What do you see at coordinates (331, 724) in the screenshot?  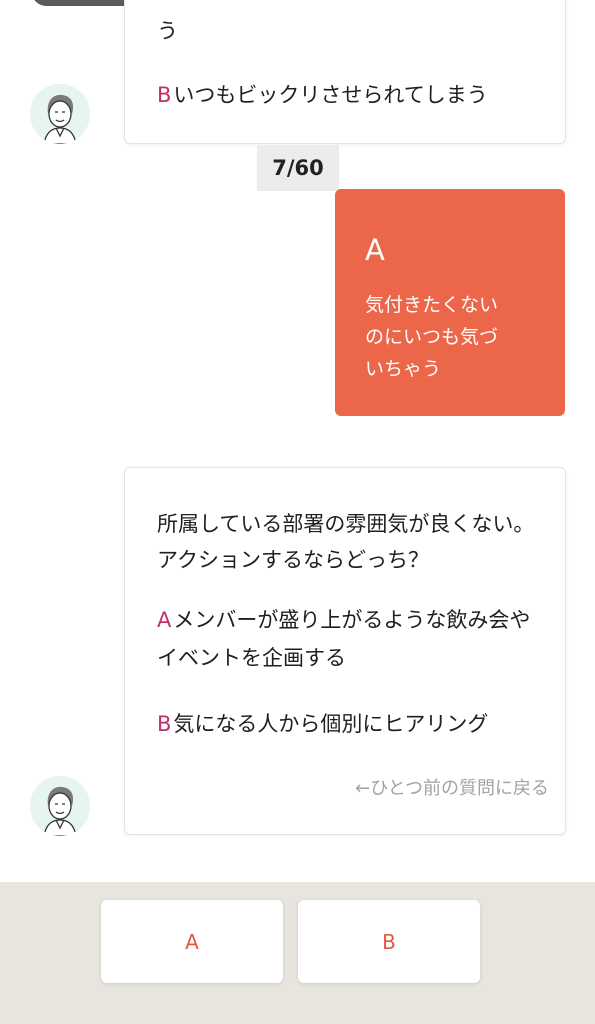 I see `option-b-text: 気になる人から個別にヒアリング` at bounding box center [331, 724].